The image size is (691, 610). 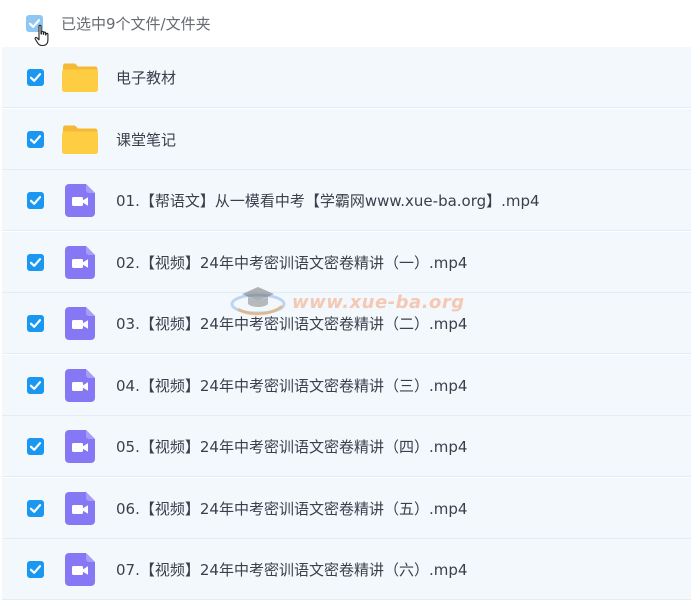 I want to click on file-row: 05.【视频】24年中考密训语文密卷精讲（四）.mp4, so click(x=346, y=446).